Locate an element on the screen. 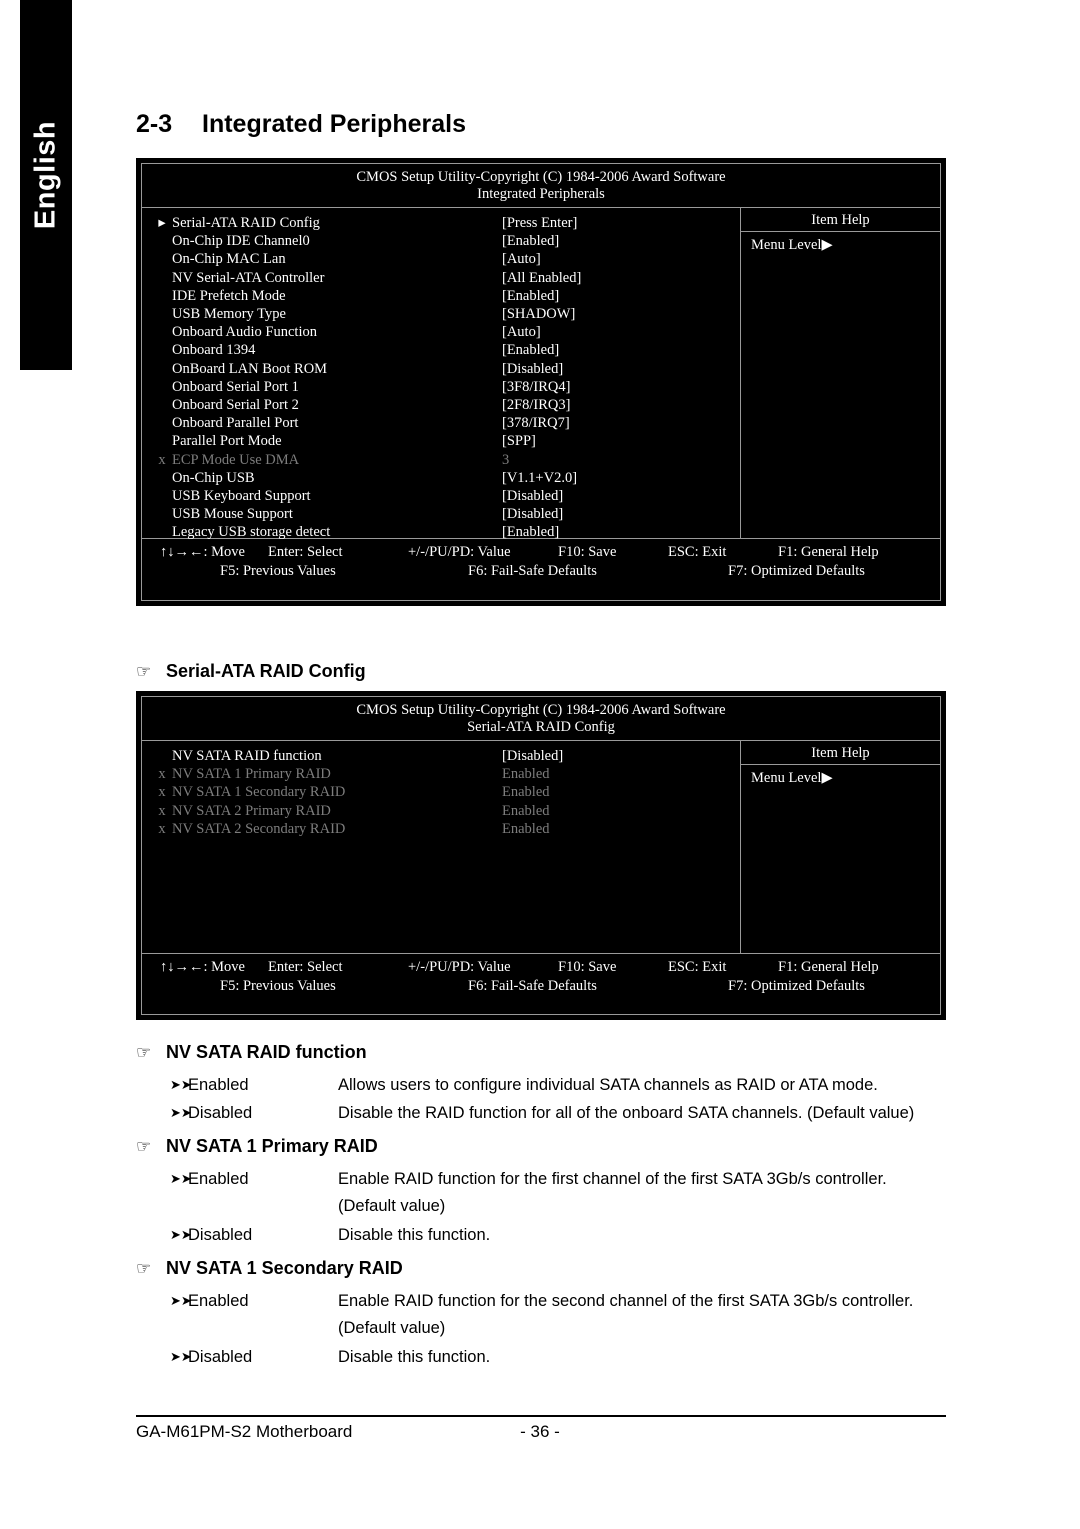 The width and height of the screenshot is (1080, 1529). bios-setting-row: x NV SATA 2 Primary RAID Enabled is located at coordinates (446, 811).